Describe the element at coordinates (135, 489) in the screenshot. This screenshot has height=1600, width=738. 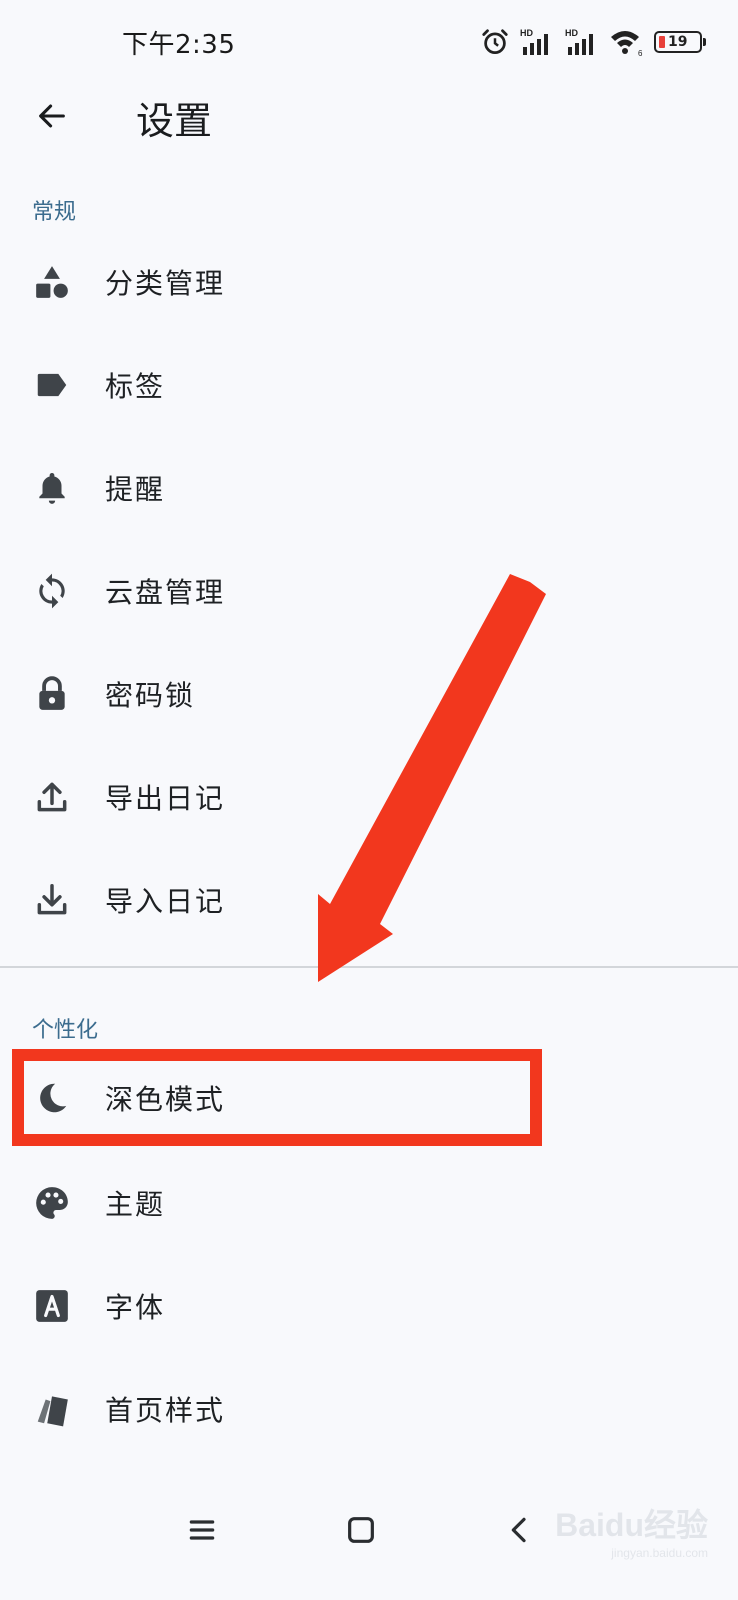
I see `menu-item-label: 提醒` at that location.